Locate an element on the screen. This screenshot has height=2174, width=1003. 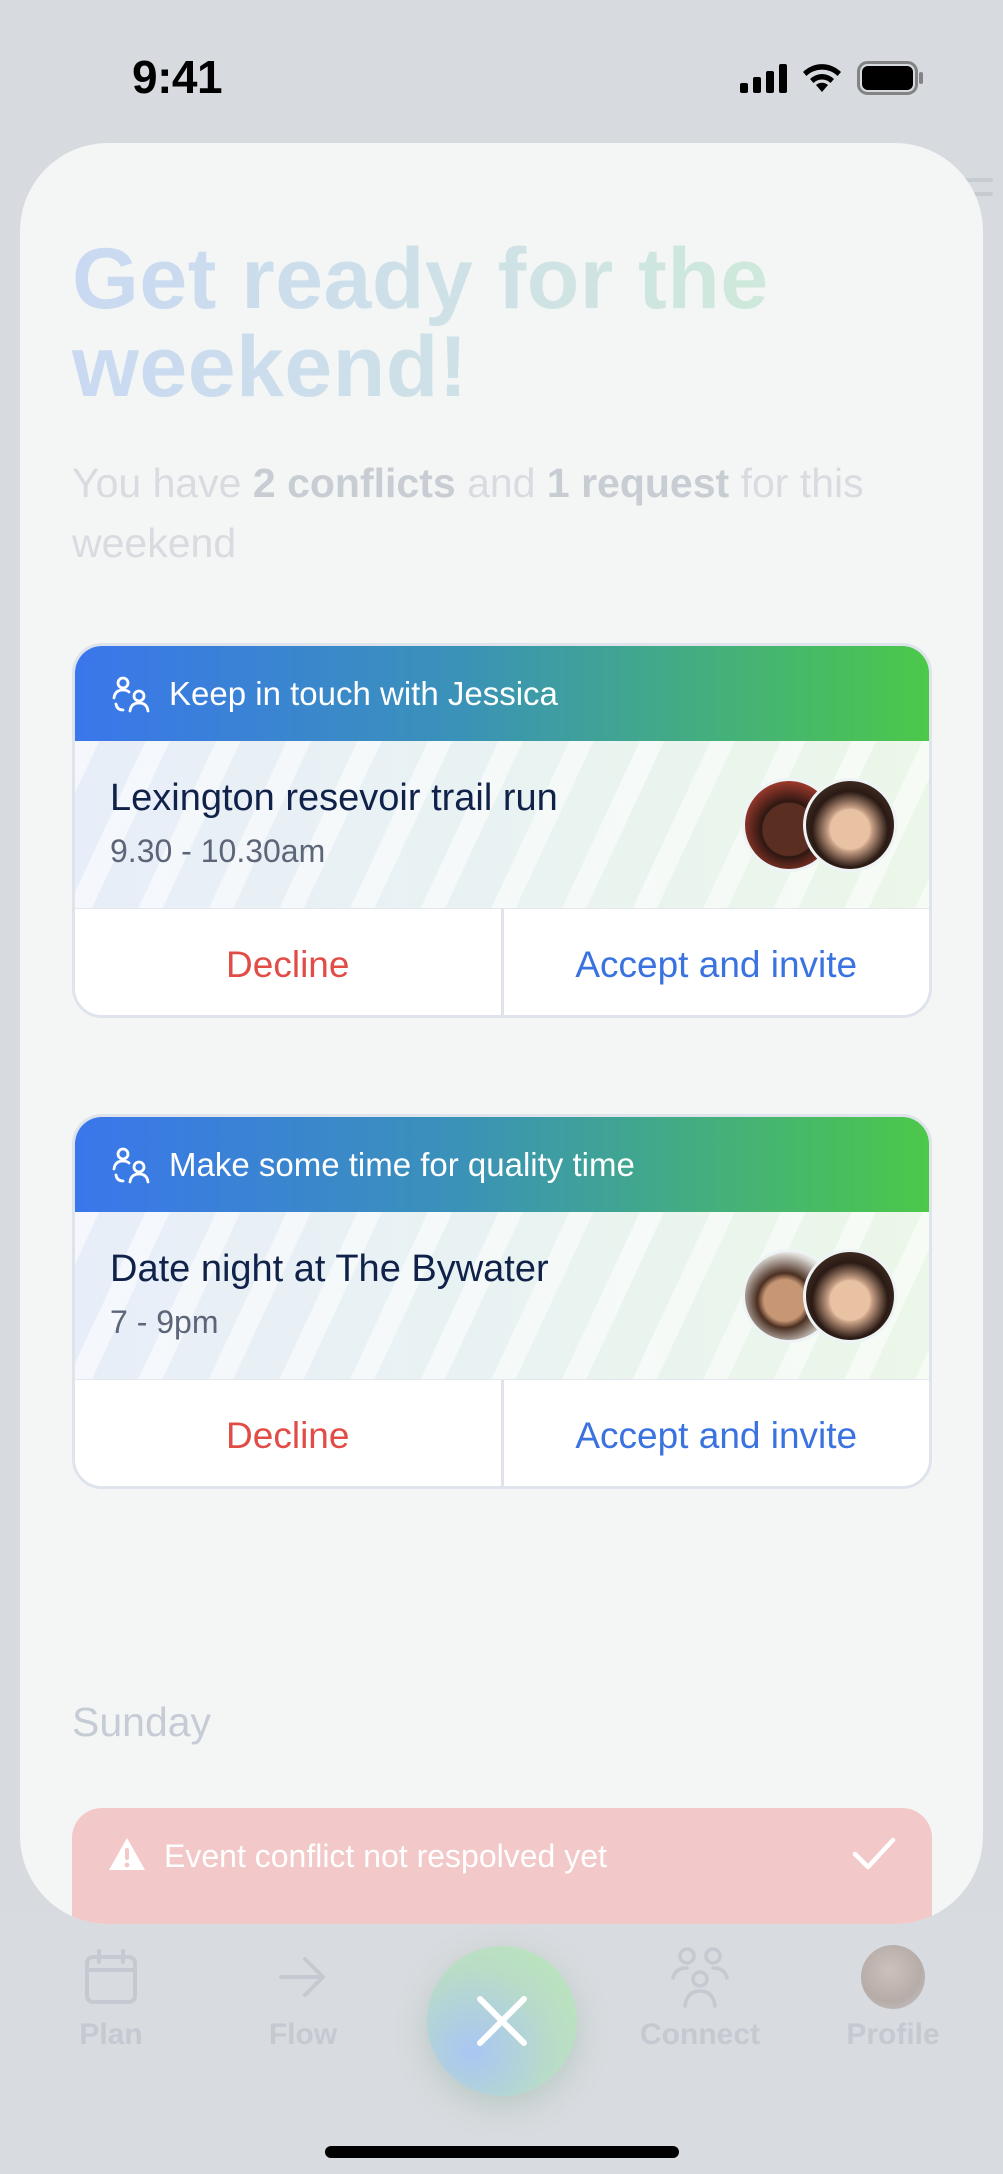
tab-label: Plan is located at coordinates (111, 2034).